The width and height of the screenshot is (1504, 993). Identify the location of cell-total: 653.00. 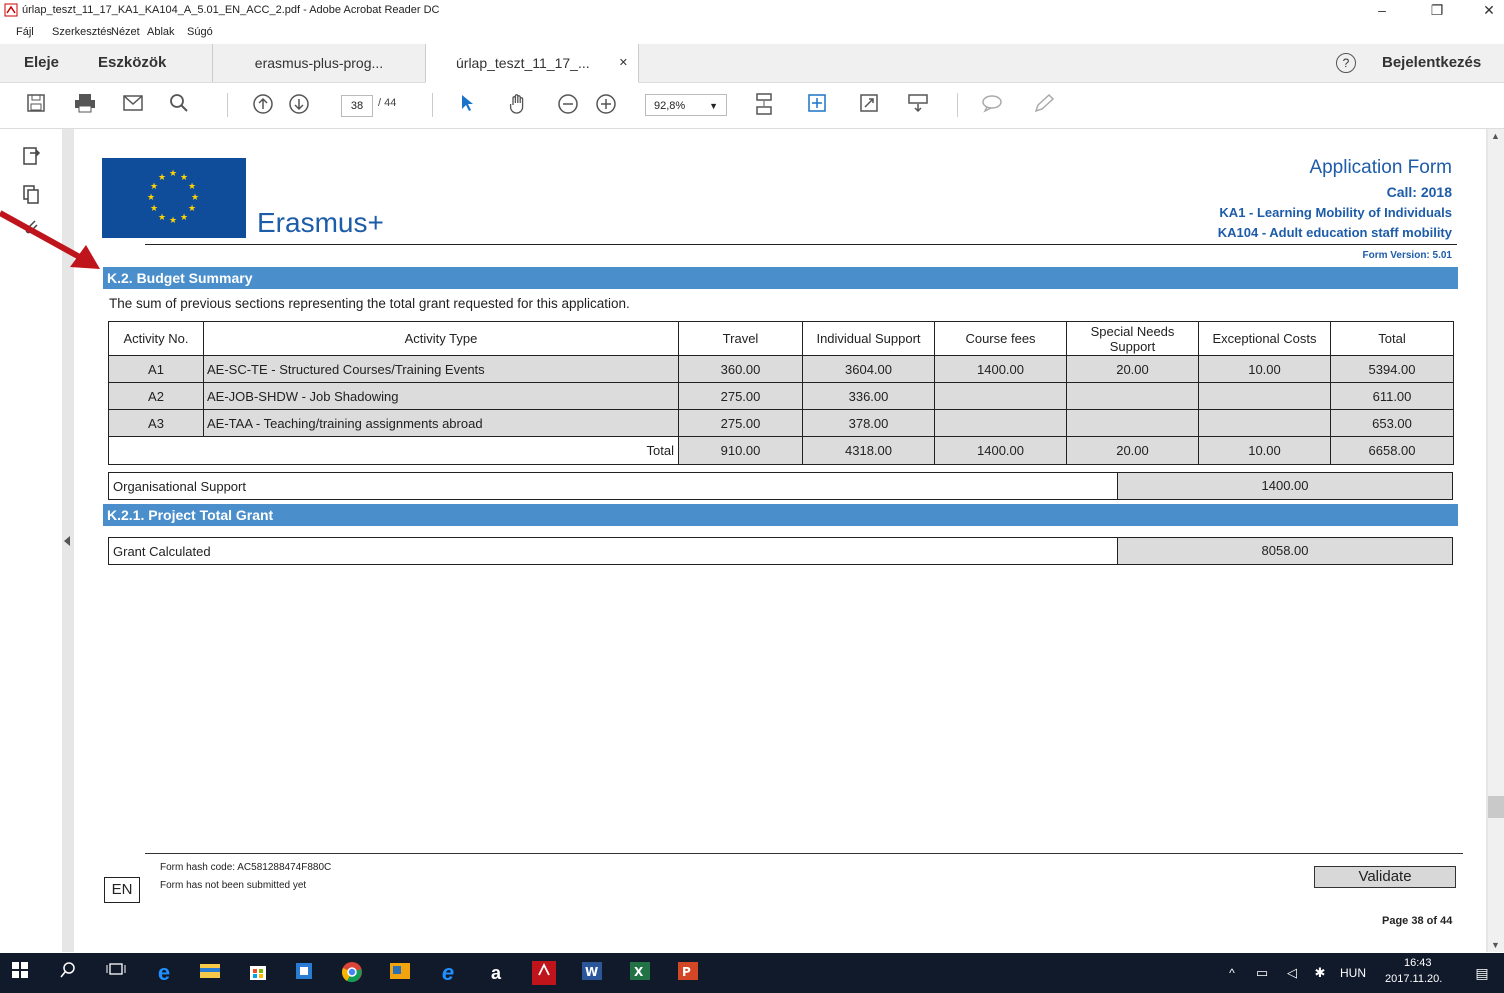
(1392, 423).